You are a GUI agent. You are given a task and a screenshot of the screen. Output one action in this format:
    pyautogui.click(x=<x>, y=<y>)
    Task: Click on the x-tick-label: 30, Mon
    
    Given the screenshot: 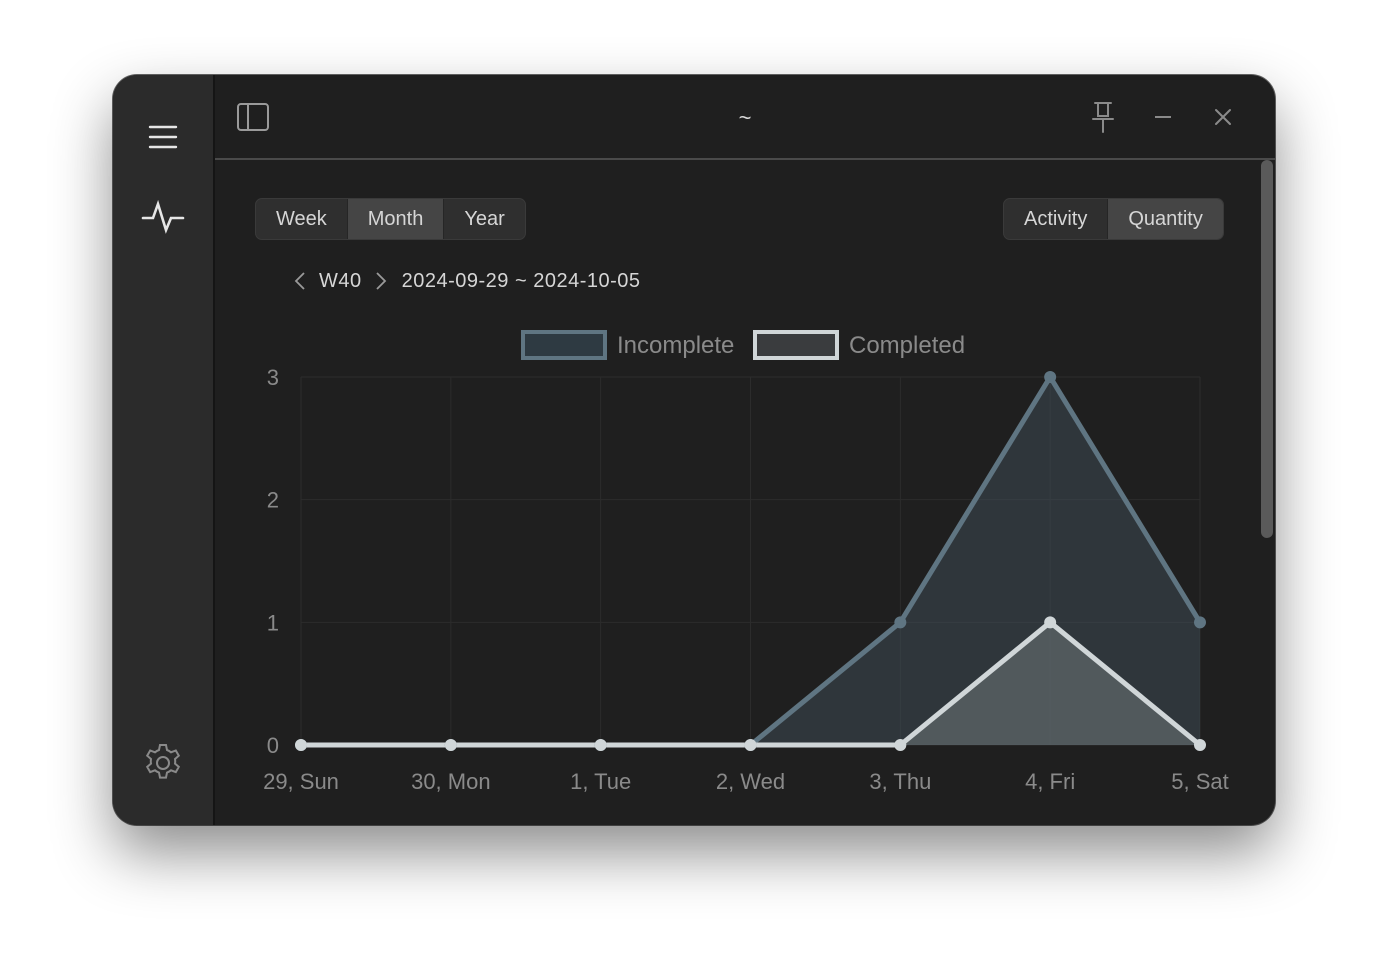 What is the action you would take?
    pyautogui.click(x=451, y=781)
    